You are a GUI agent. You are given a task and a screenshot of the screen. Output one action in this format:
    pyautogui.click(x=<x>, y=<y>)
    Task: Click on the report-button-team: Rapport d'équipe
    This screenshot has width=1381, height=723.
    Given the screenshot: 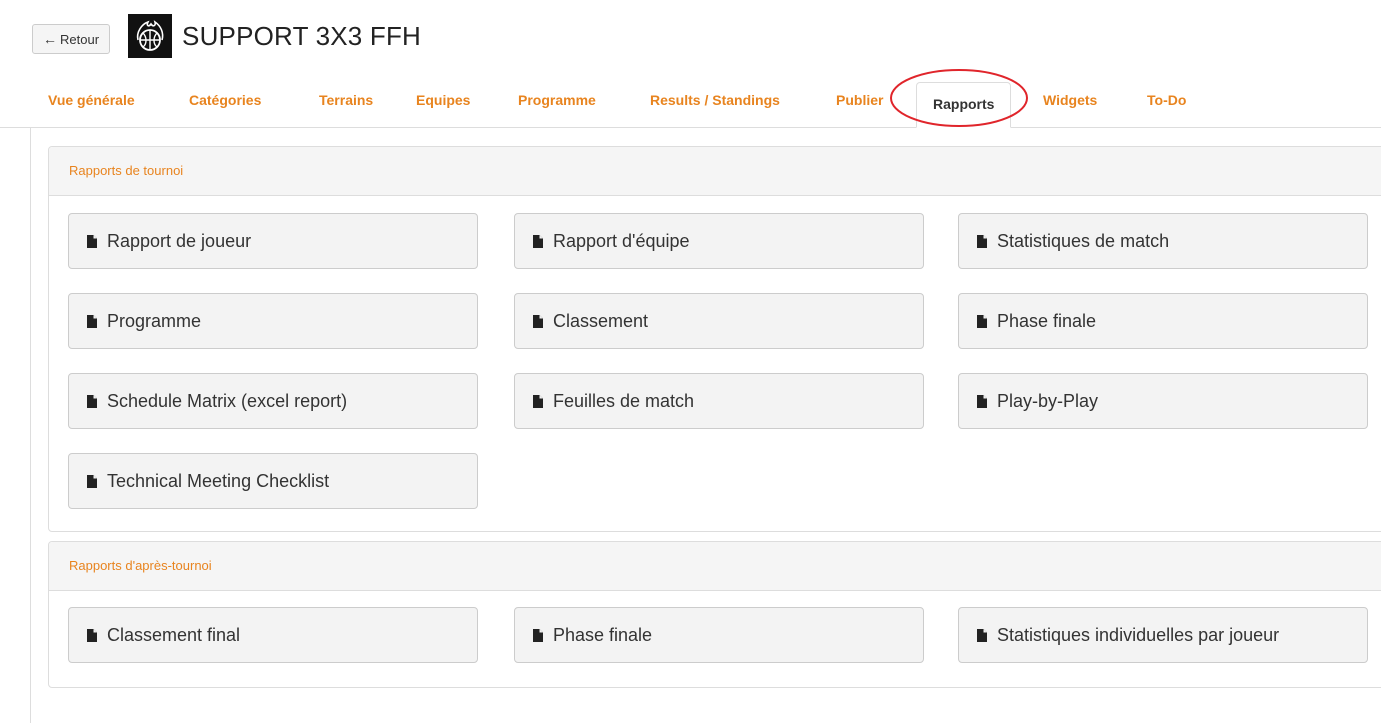 What is the action you would take?
    pyautogui.click(x=719, y=241)
    